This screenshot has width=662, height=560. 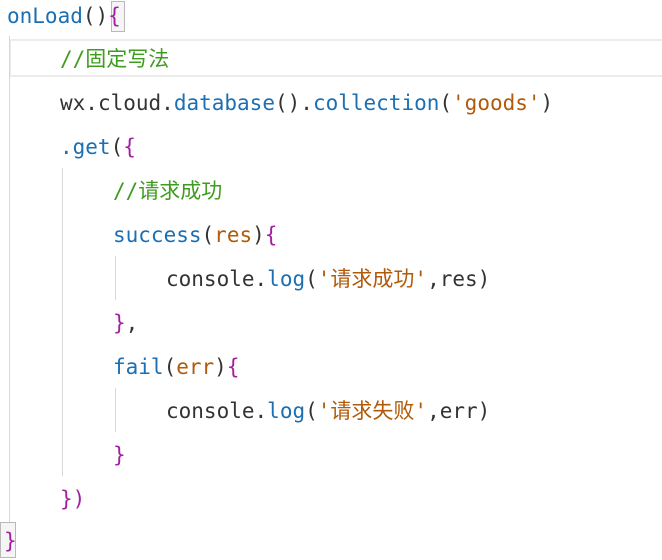 I want to click on code-line: }), so click(x=72, y=499).